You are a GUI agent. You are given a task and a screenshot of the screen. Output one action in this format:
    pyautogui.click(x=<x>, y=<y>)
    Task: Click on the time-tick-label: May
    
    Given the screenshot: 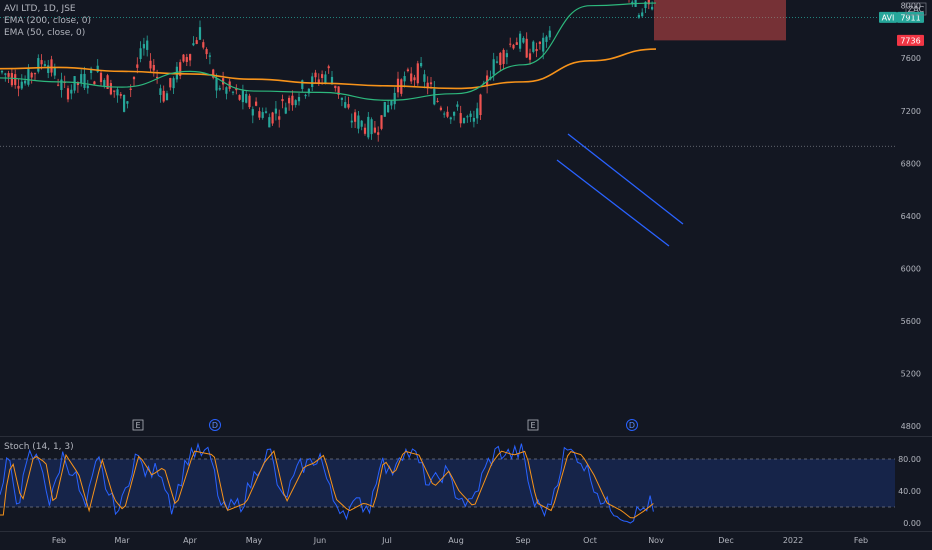 What is the action you would take?
    pyautogui.click(x=254, y=540)
    